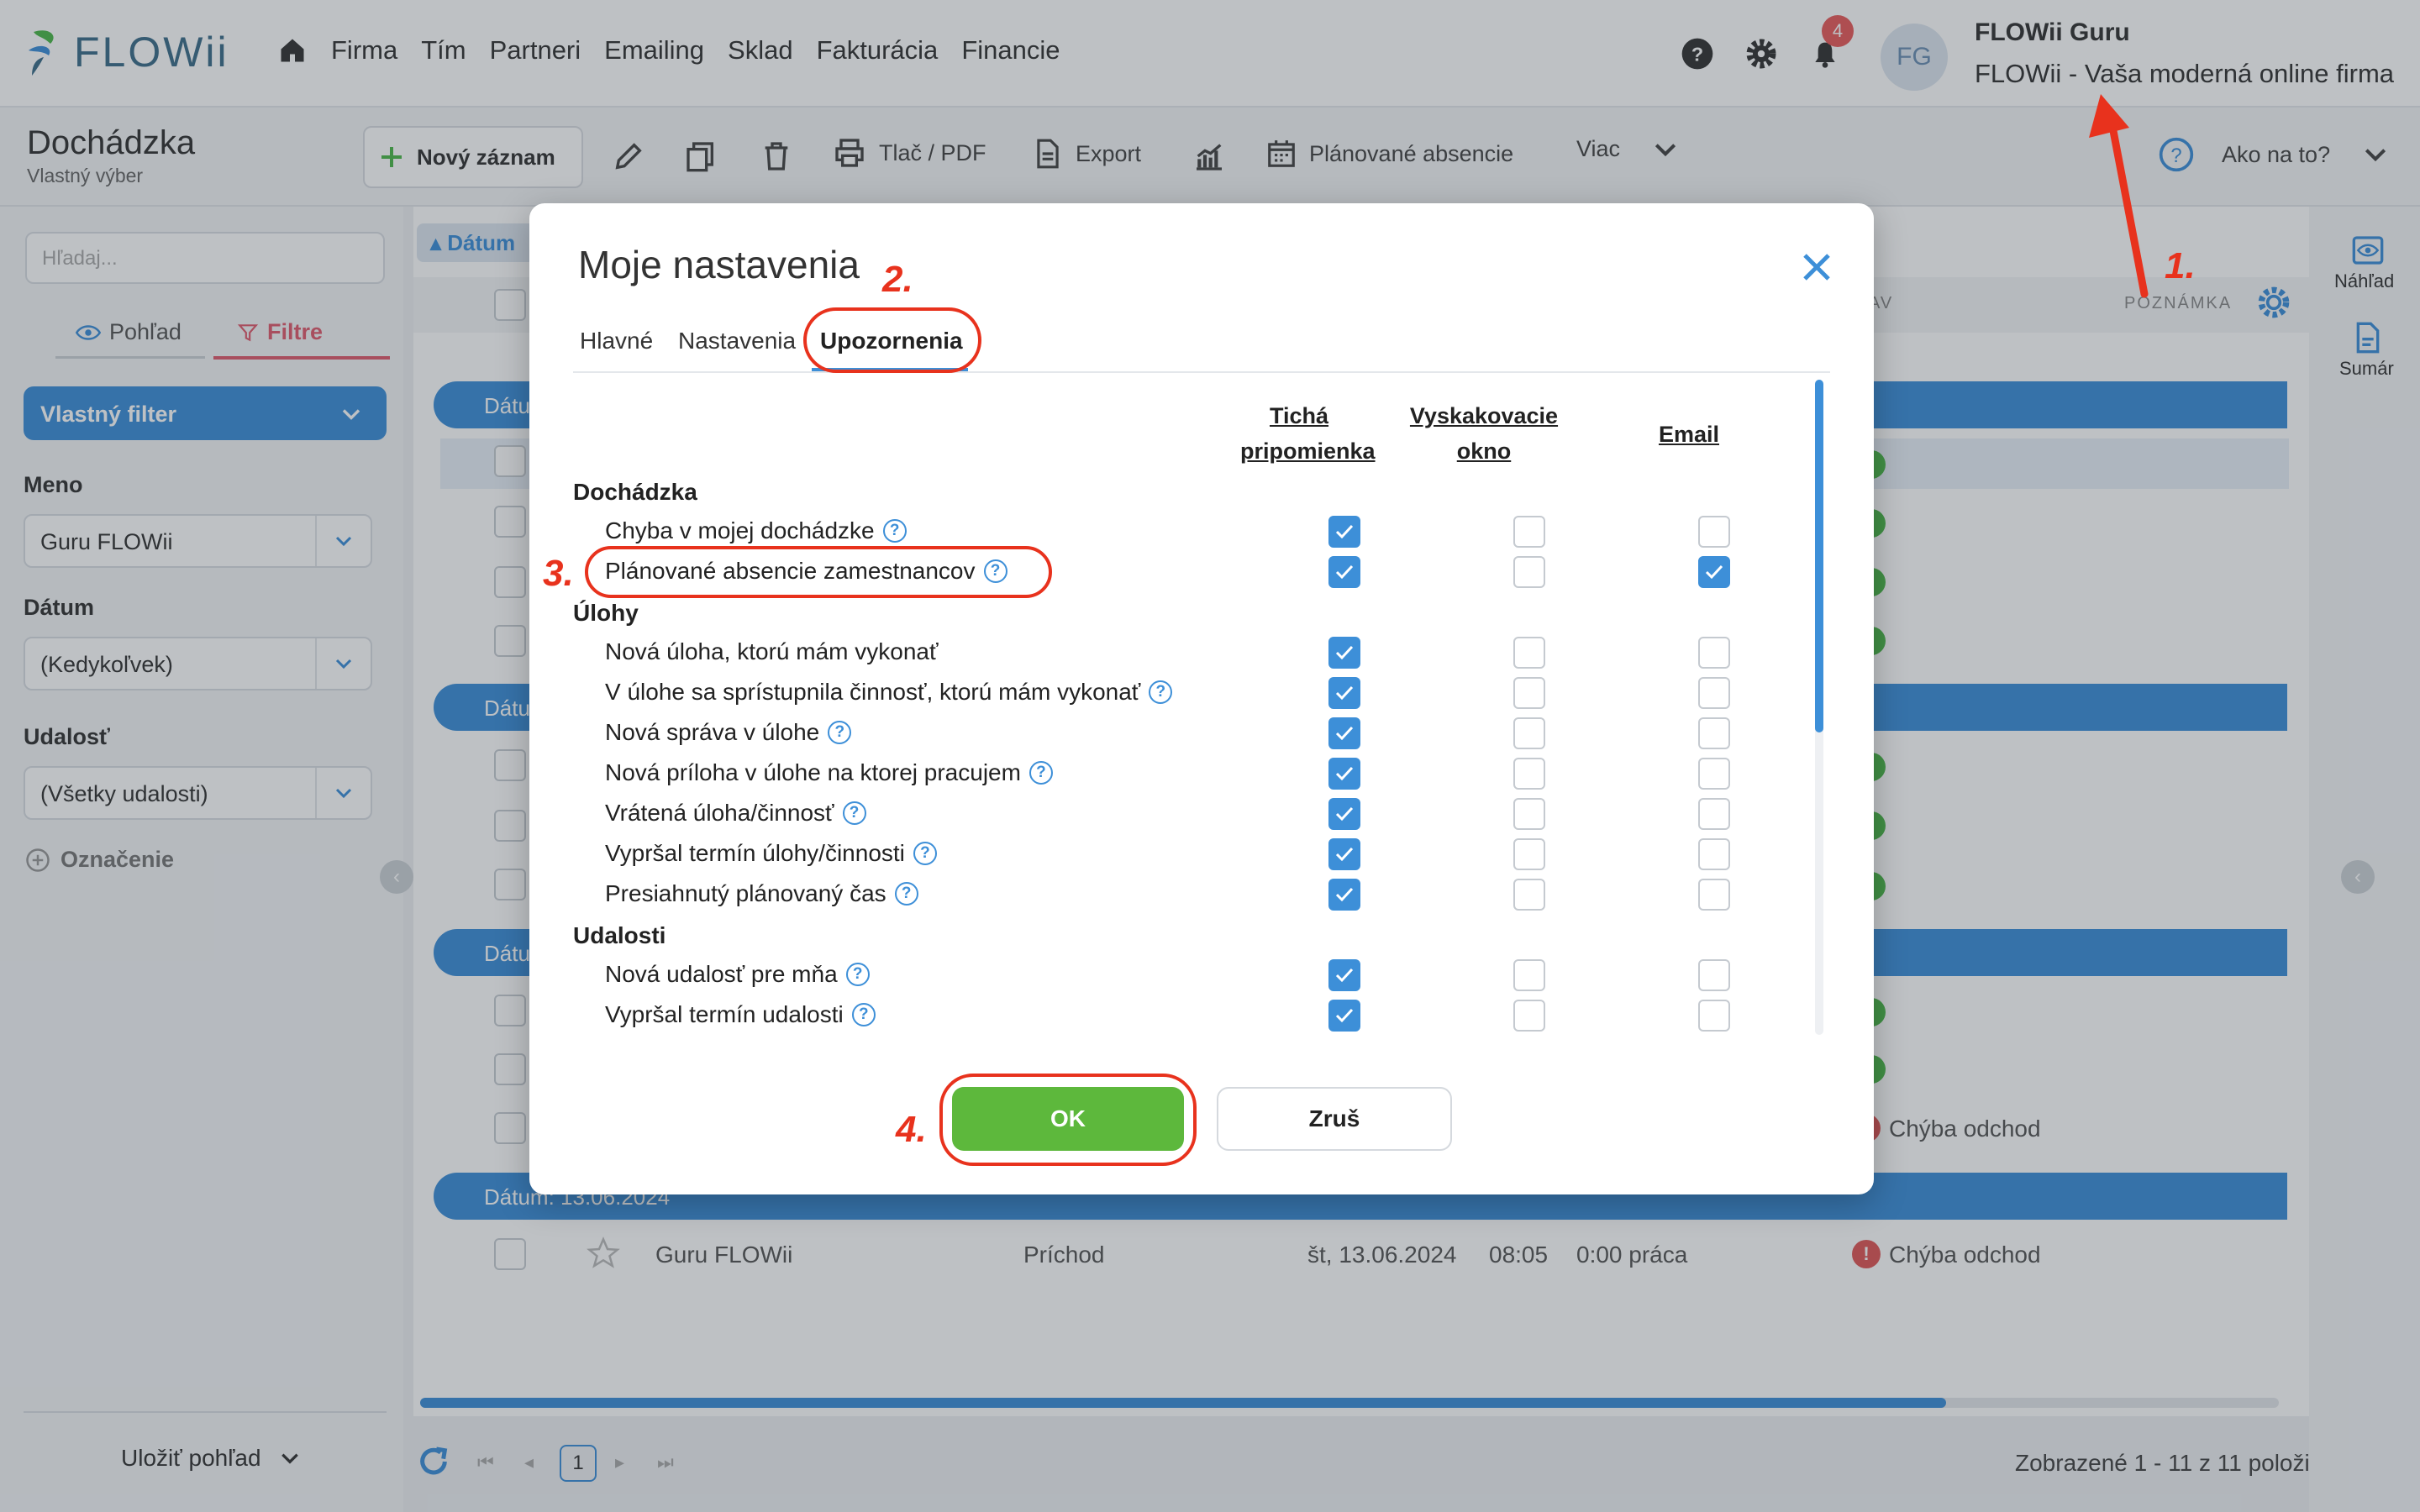 The height and width of the screenshot is (1512, 2420). Describe the element at coordinates (1299, 415) in the screenshot. I see `col-silent-line1: Tichá` at that location.